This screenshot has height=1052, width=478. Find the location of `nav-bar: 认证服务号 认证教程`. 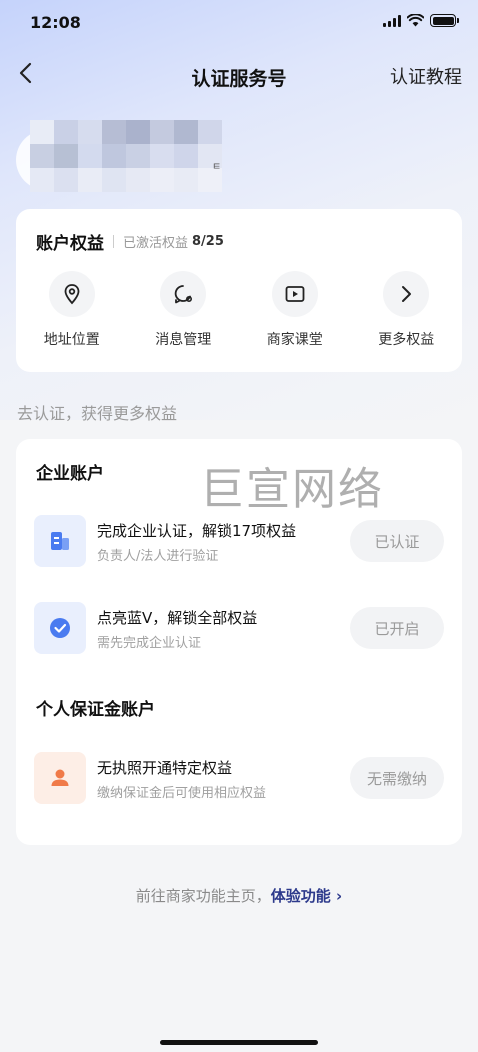

nav-bar: 认证服务号 认证教程 is located at coordinates (239, 75).